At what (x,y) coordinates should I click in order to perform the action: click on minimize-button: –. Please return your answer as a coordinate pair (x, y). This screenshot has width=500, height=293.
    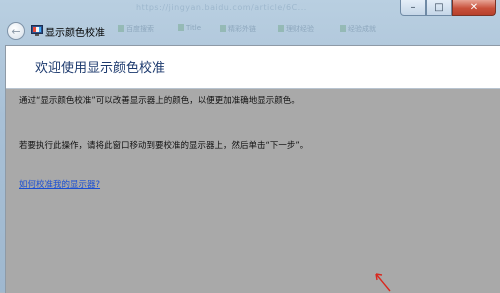
    Looking at the image, I should click on (413, 8).